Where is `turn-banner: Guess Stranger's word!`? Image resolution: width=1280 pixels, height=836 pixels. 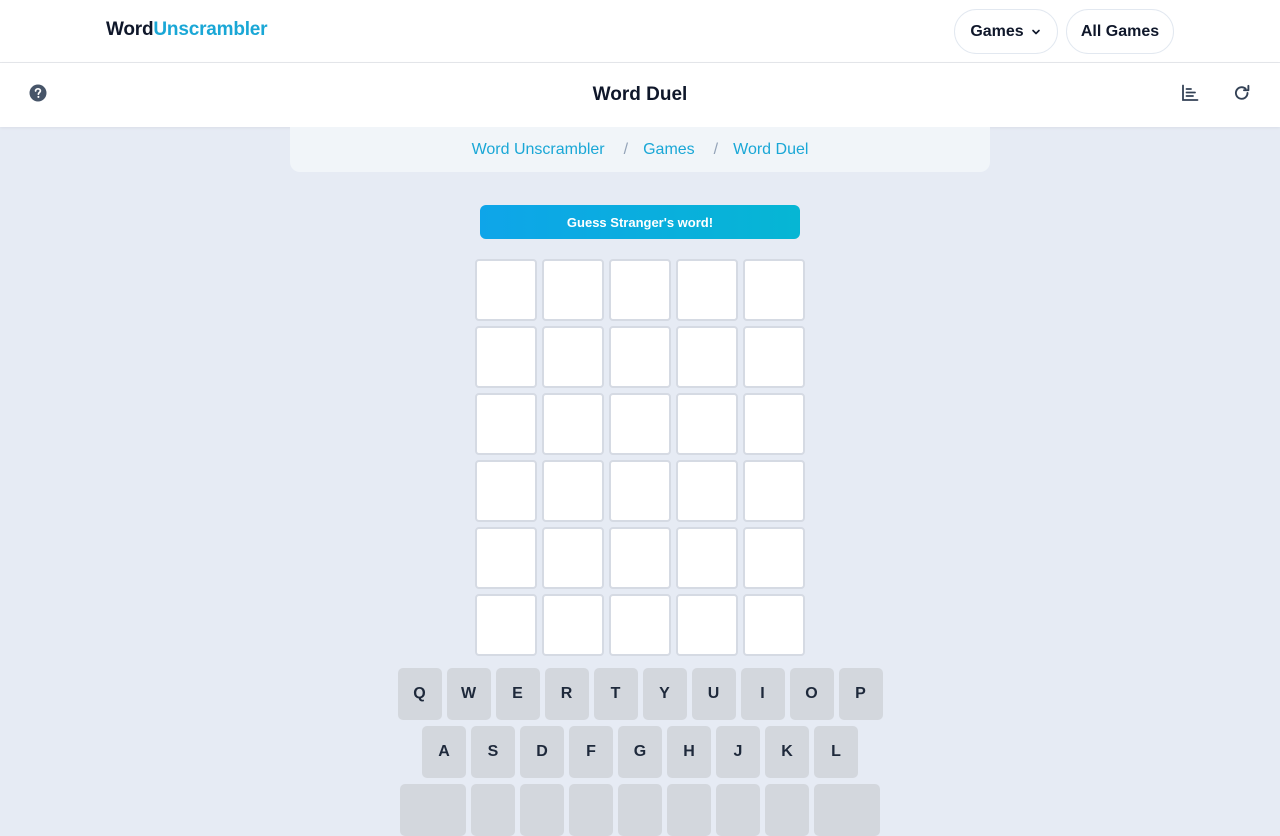 turn-banner: Guess Stranger's word! is located at coordinates (640, 222).